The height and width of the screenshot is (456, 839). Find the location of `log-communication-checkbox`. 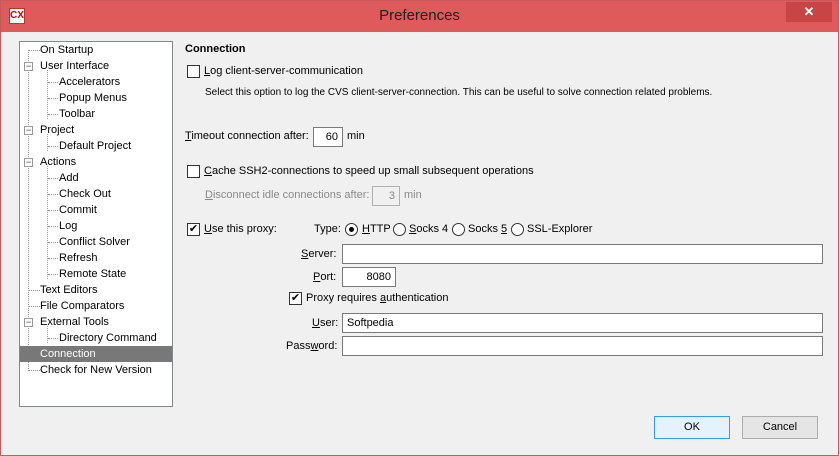

log-communication-checkbox is located at coordinates (193, 71).